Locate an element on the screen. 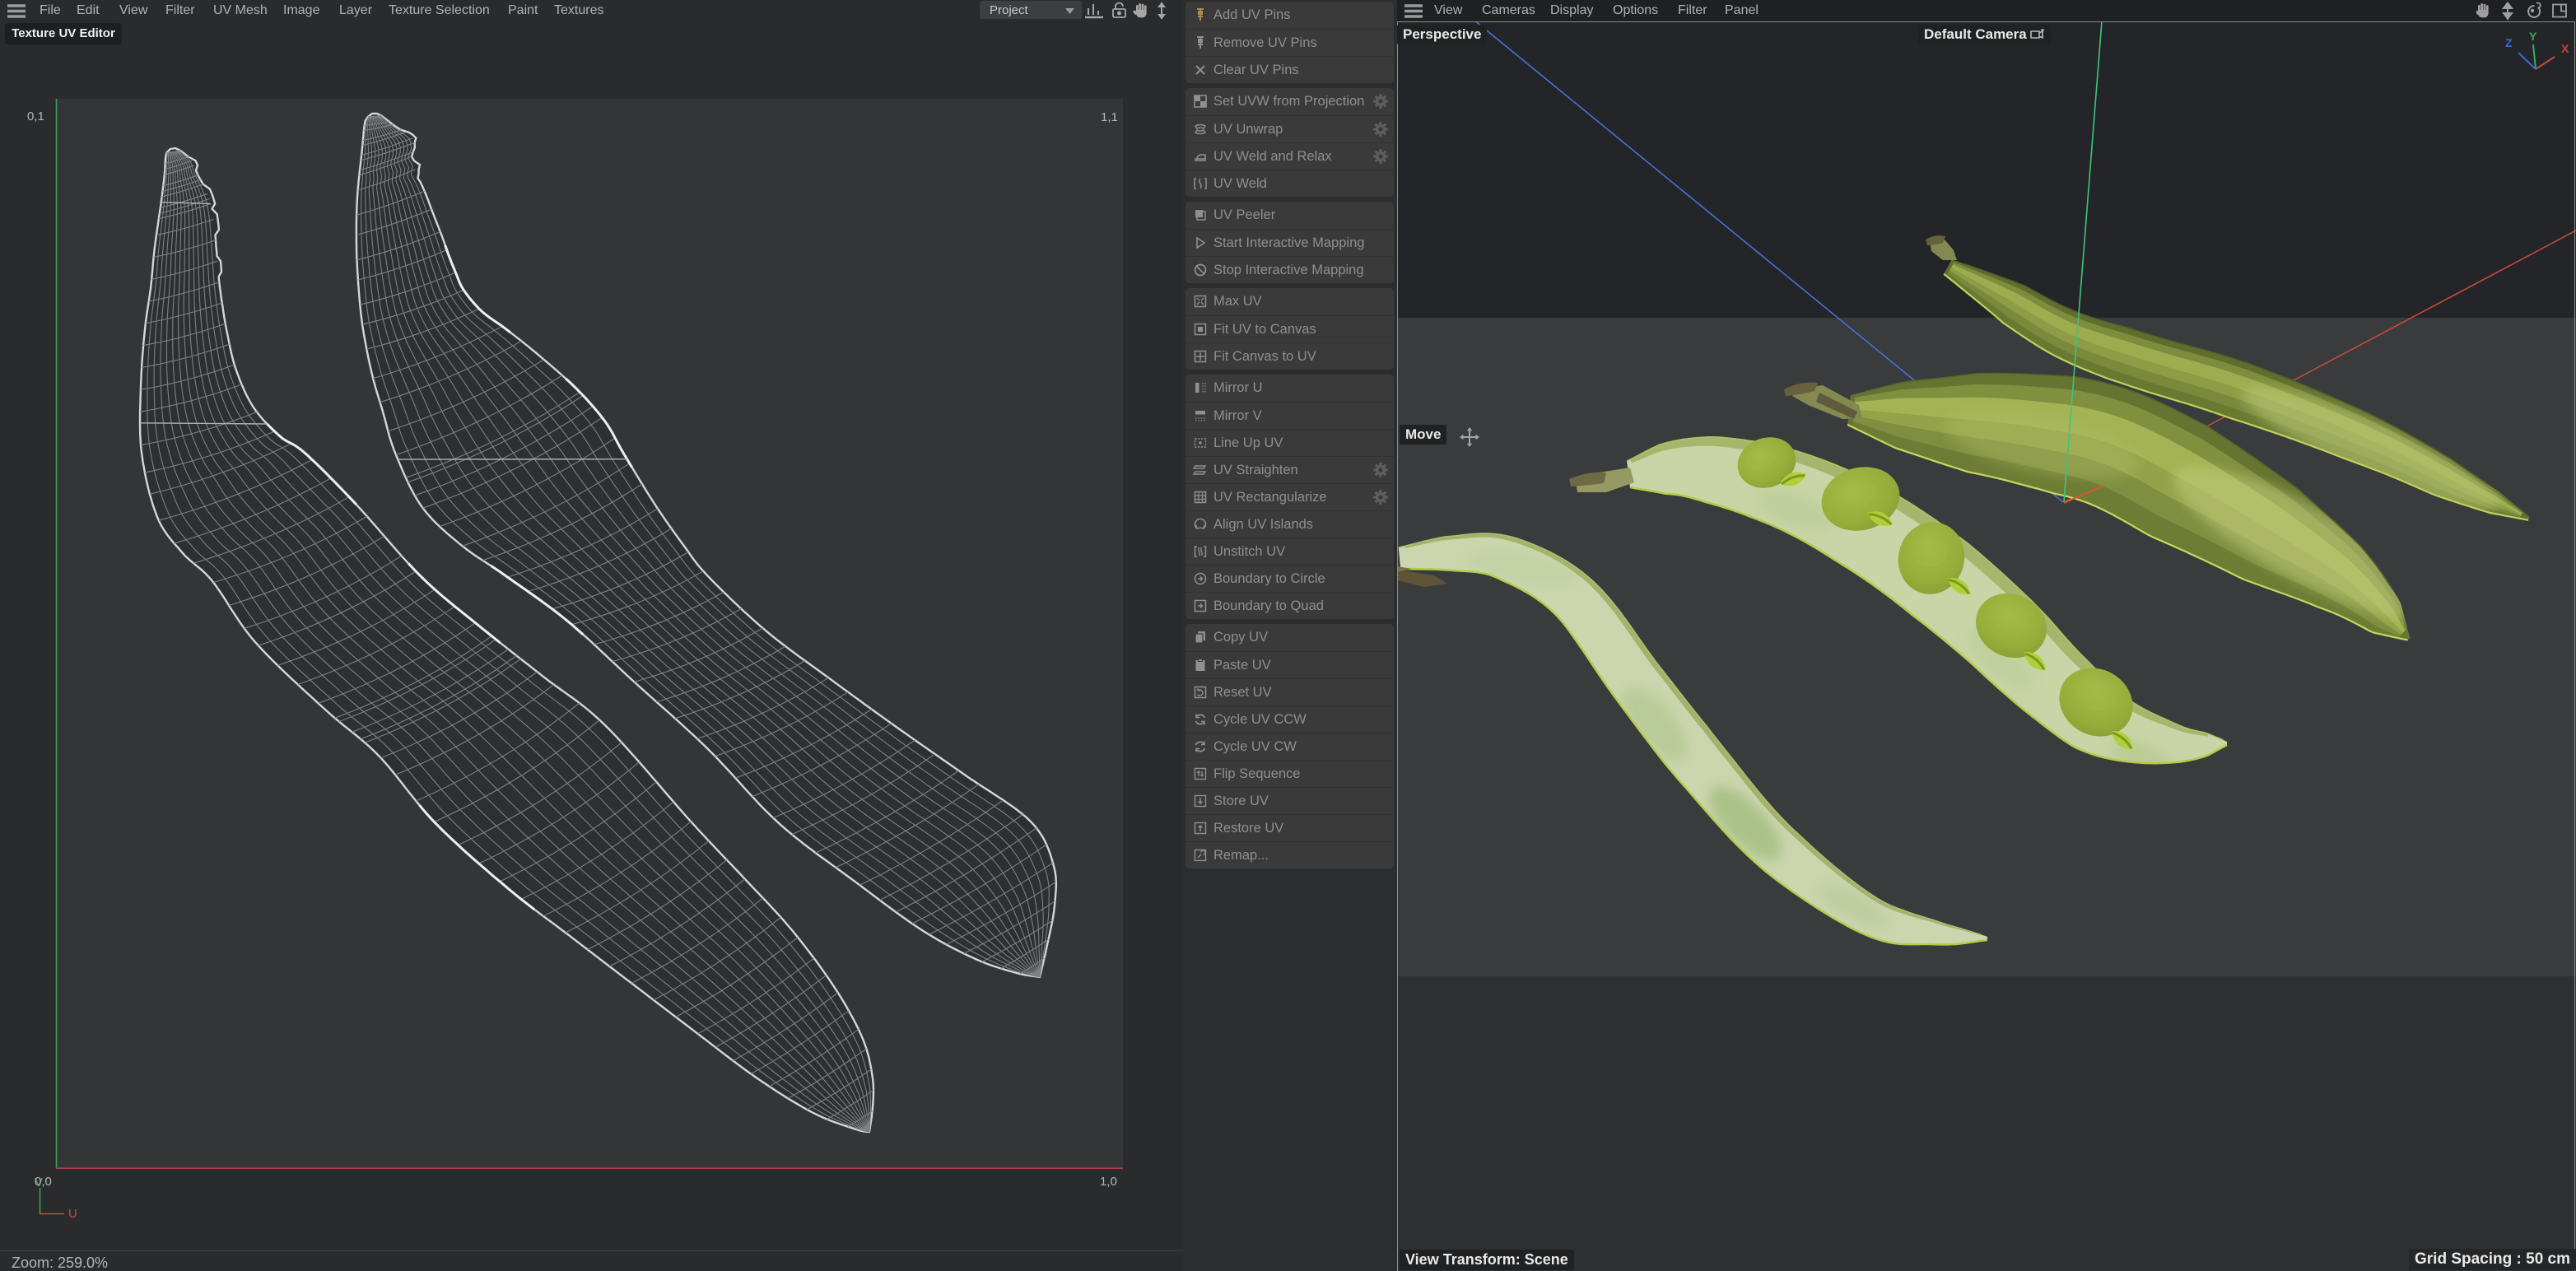 The image size is (2576, 1271). svg-text: Zoom: 259.0% is located at coordinates (60, 1263).